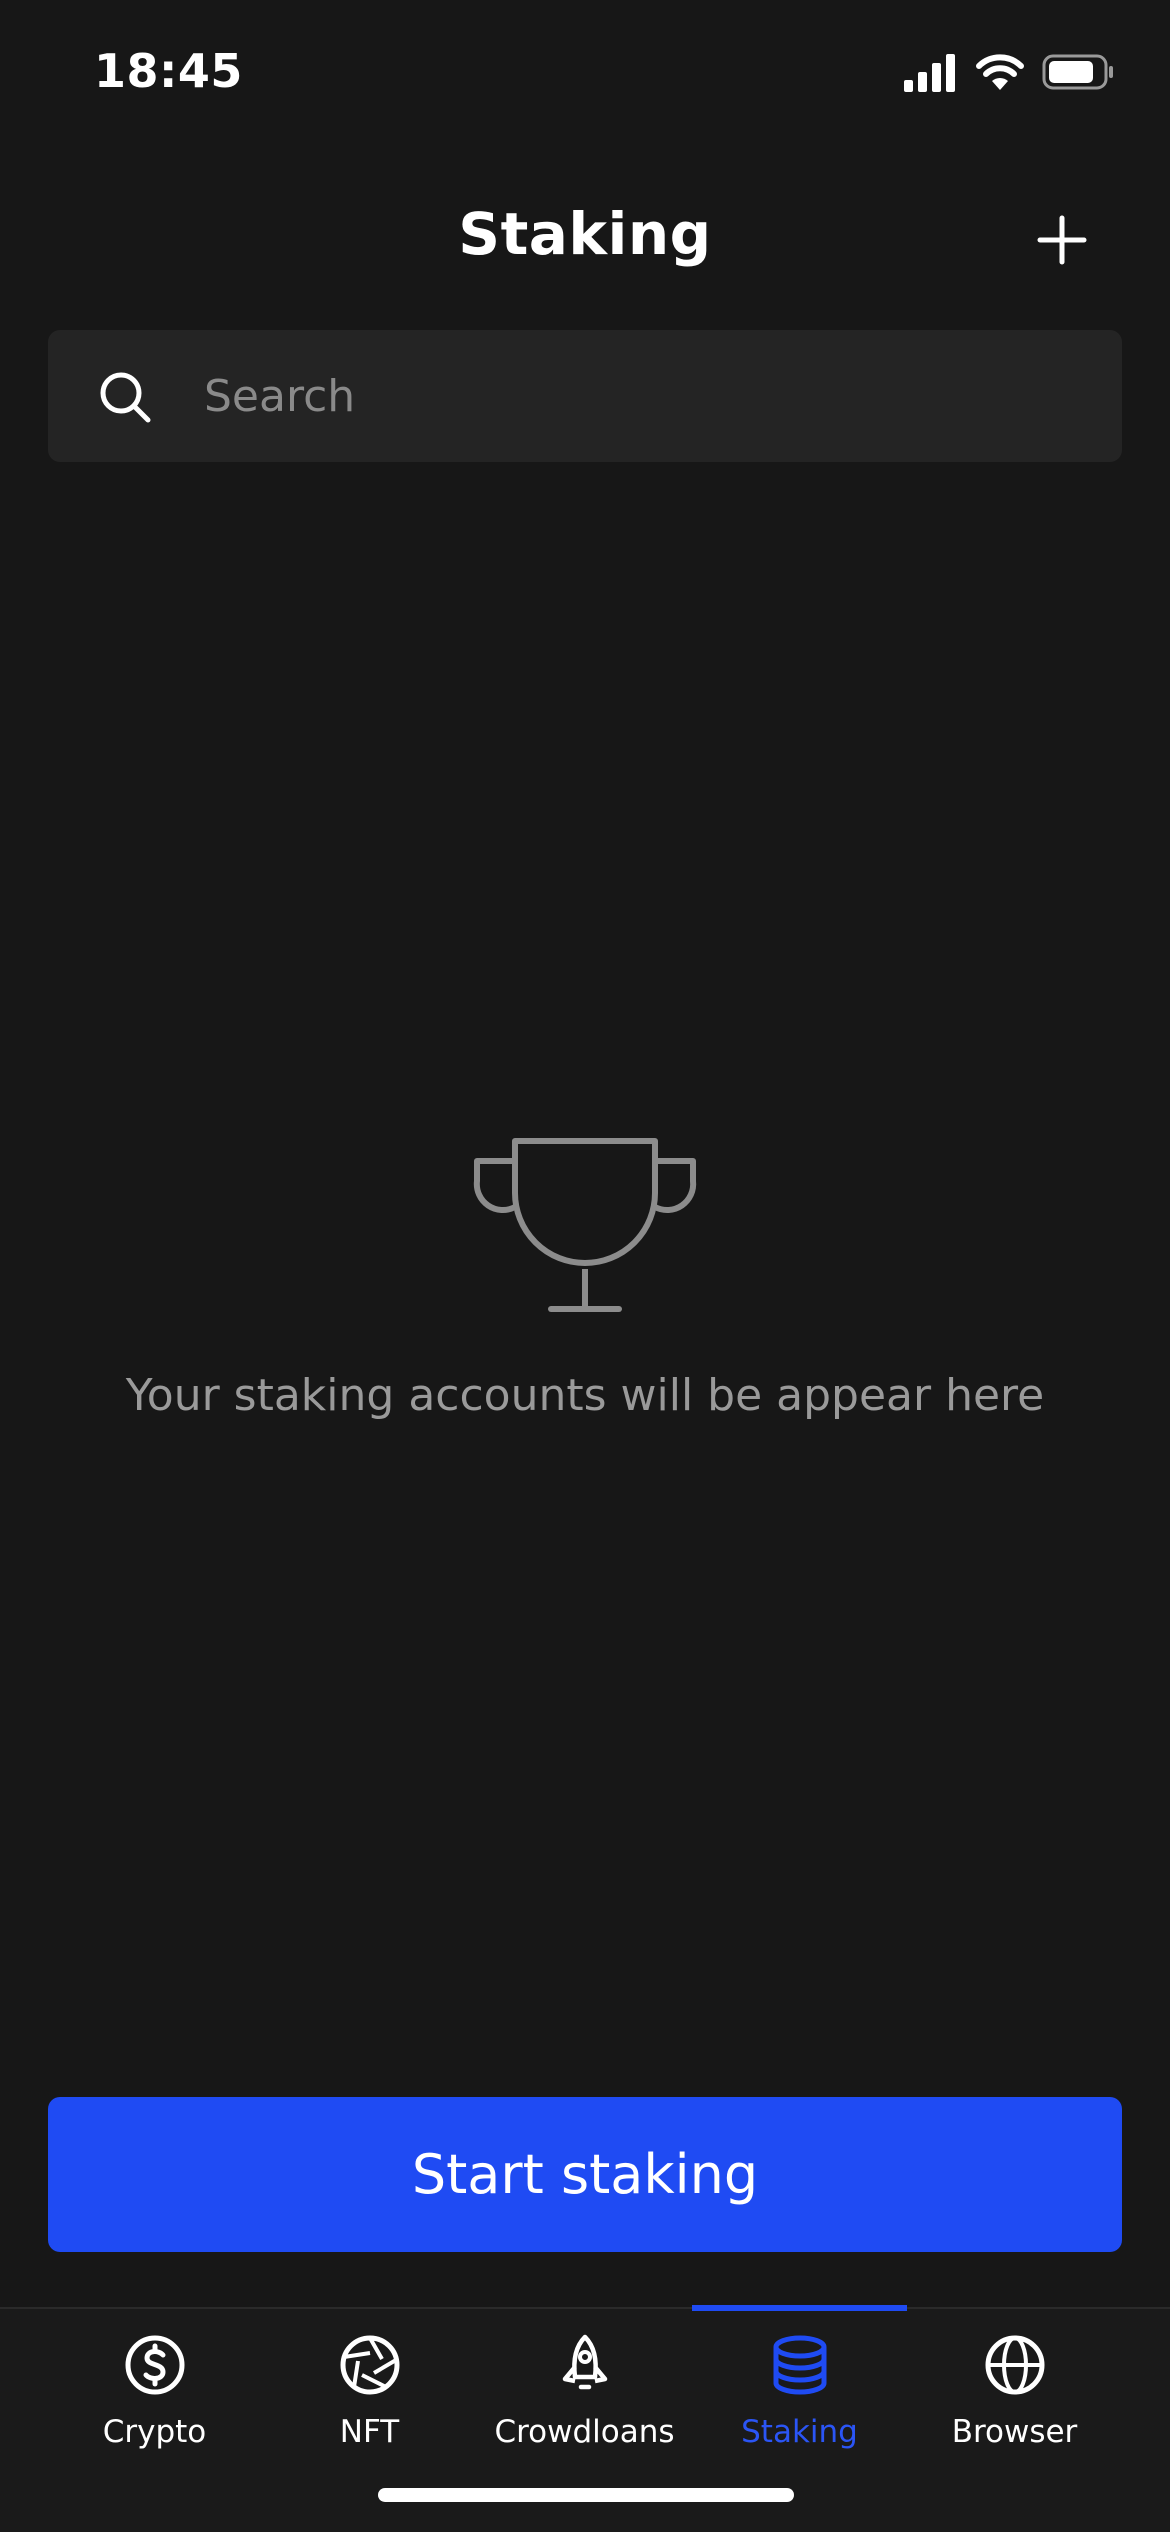 The width and height of the screenshot is (1170, 2532). I want to click on tab-browser: Browser, so click(1014, 2389).